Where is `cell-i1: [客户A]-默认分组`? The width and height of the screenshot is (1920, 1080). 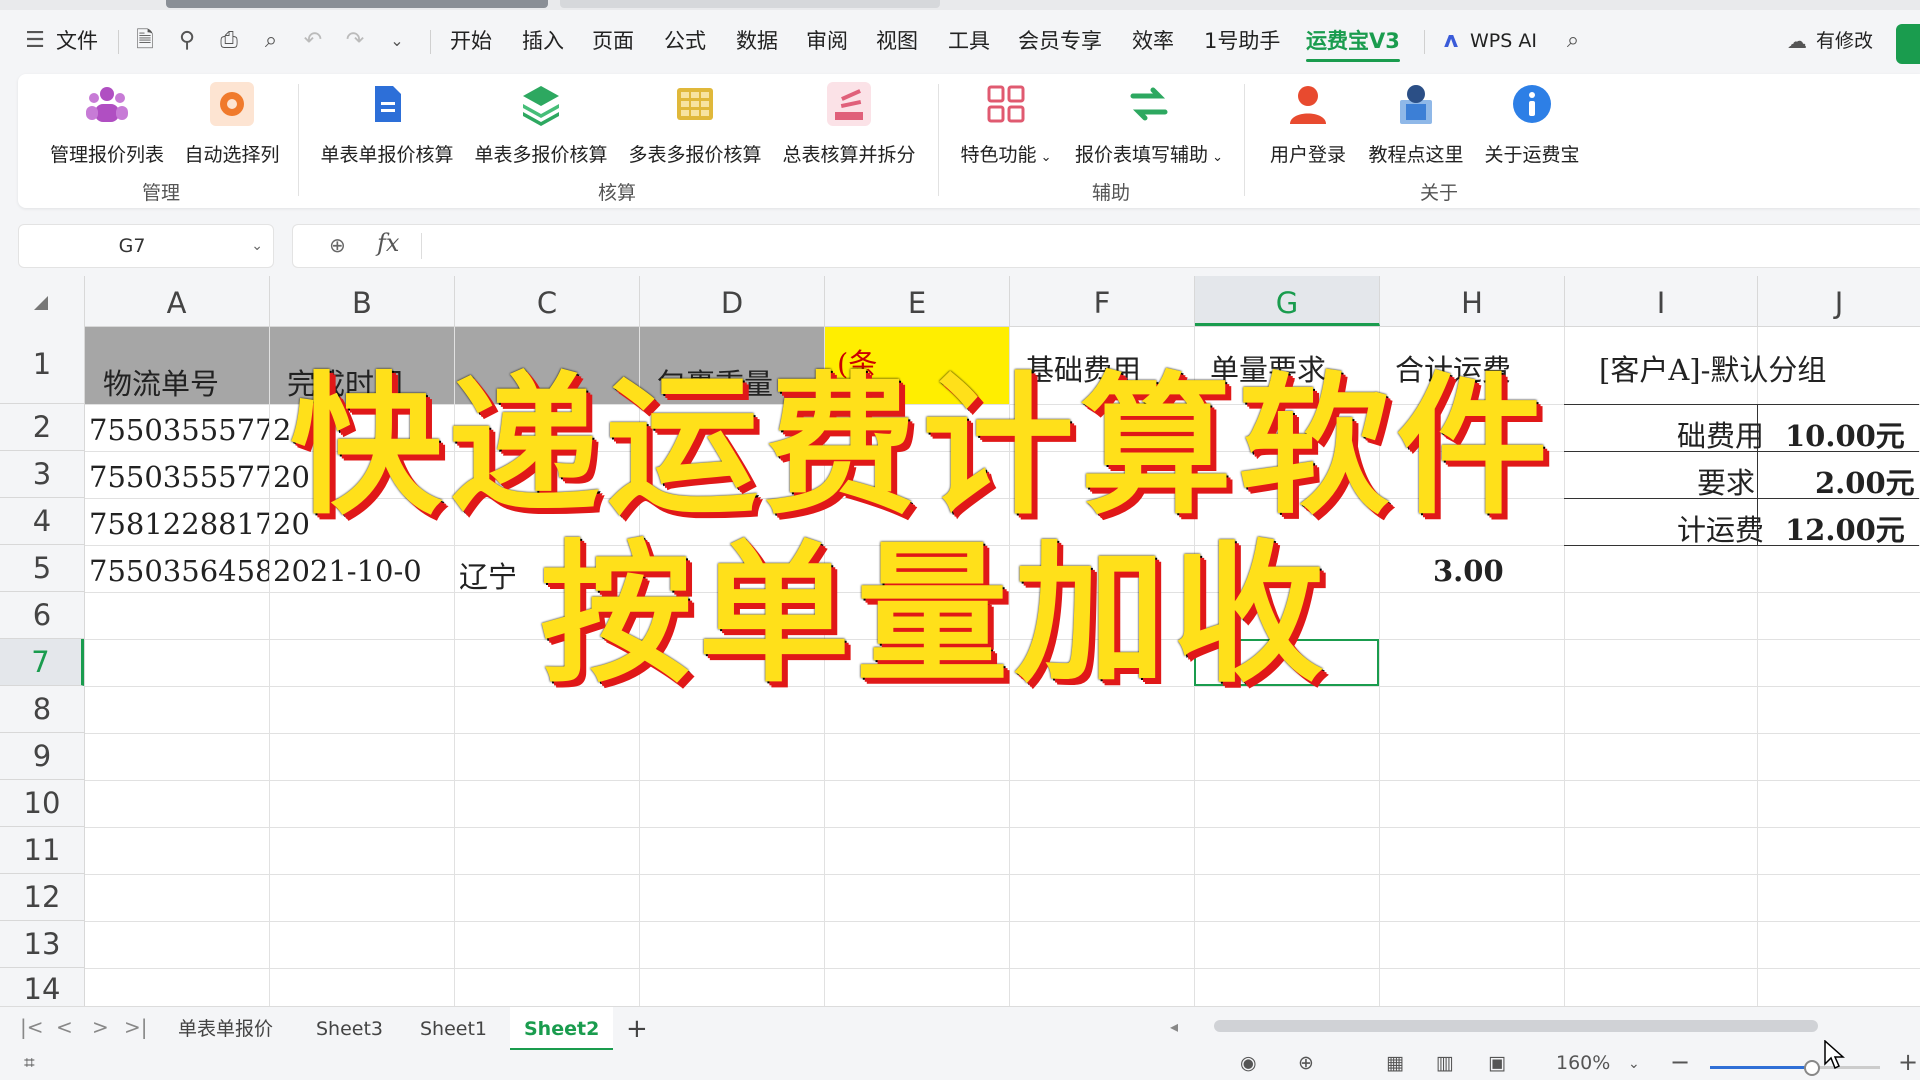 cell-i1: [客户A]-默认分组 is located at coordinates (1712, 368).